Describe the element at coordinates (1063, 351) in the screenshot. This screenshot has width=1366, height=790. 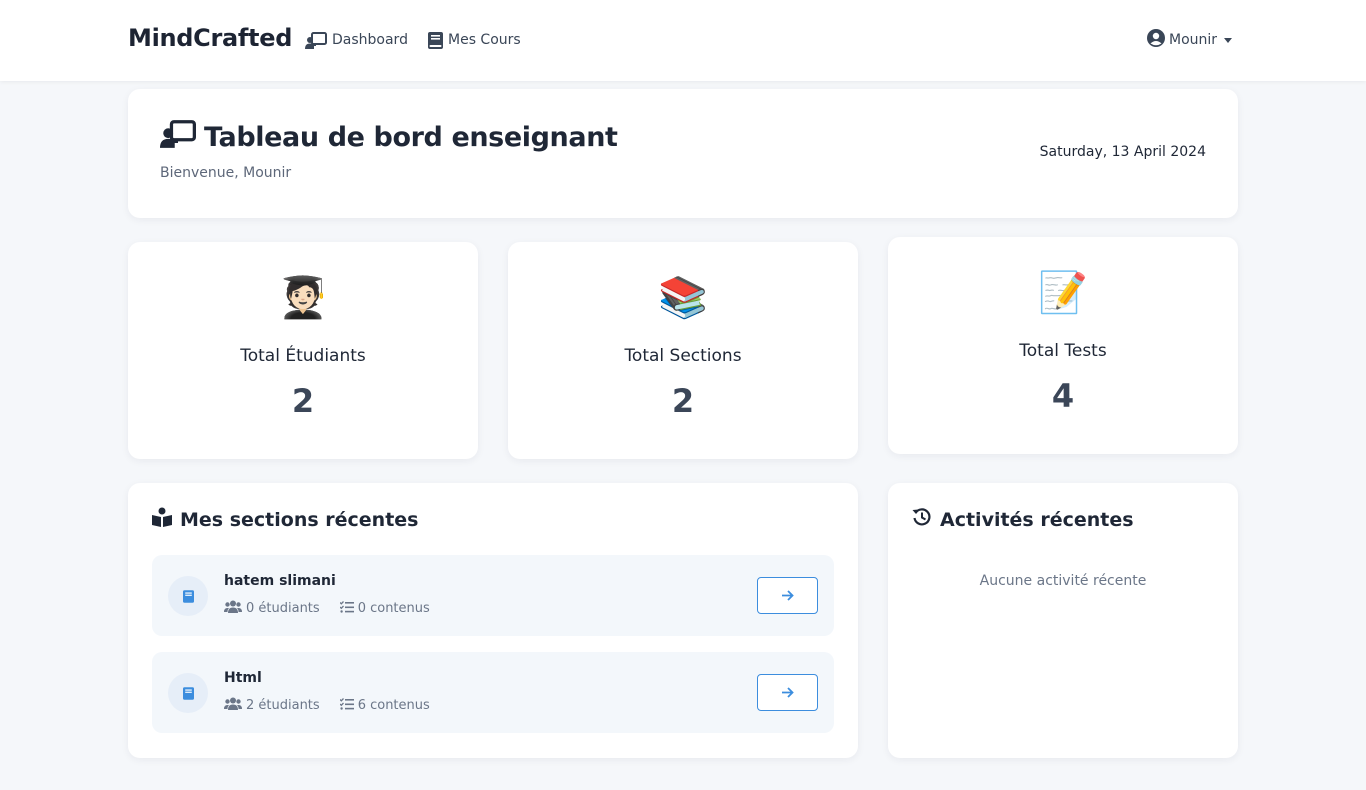
I see `stat-label: Total Tests` at that location.